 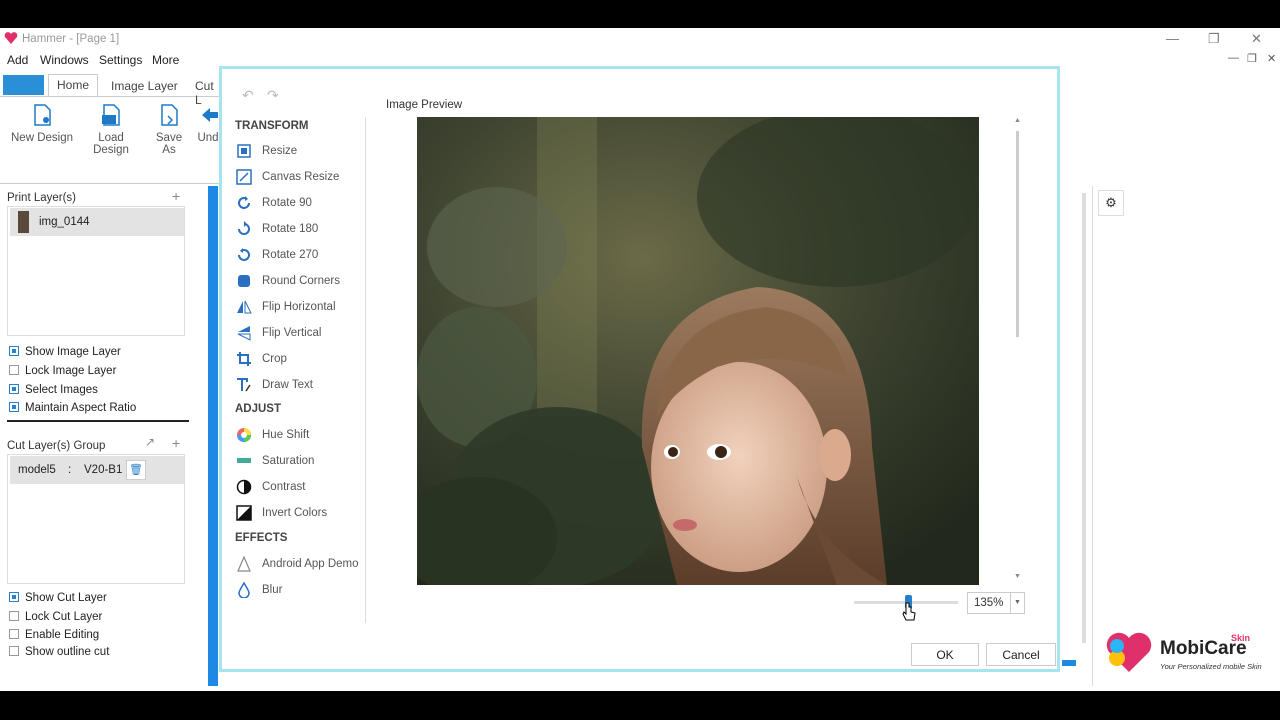 I want to click on canvas-resize-icon, so click(x=244, y=177).